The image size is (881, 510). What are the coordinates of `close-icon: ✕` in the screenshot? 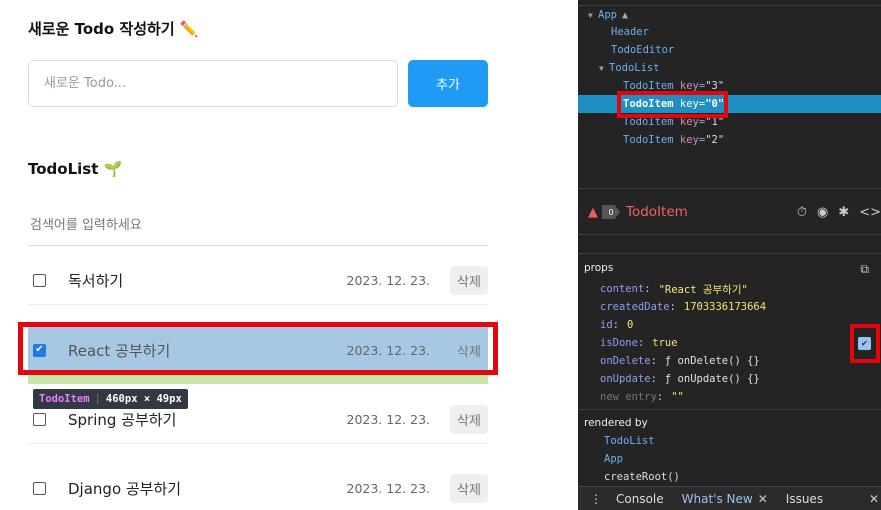 It's located at (763, 499).